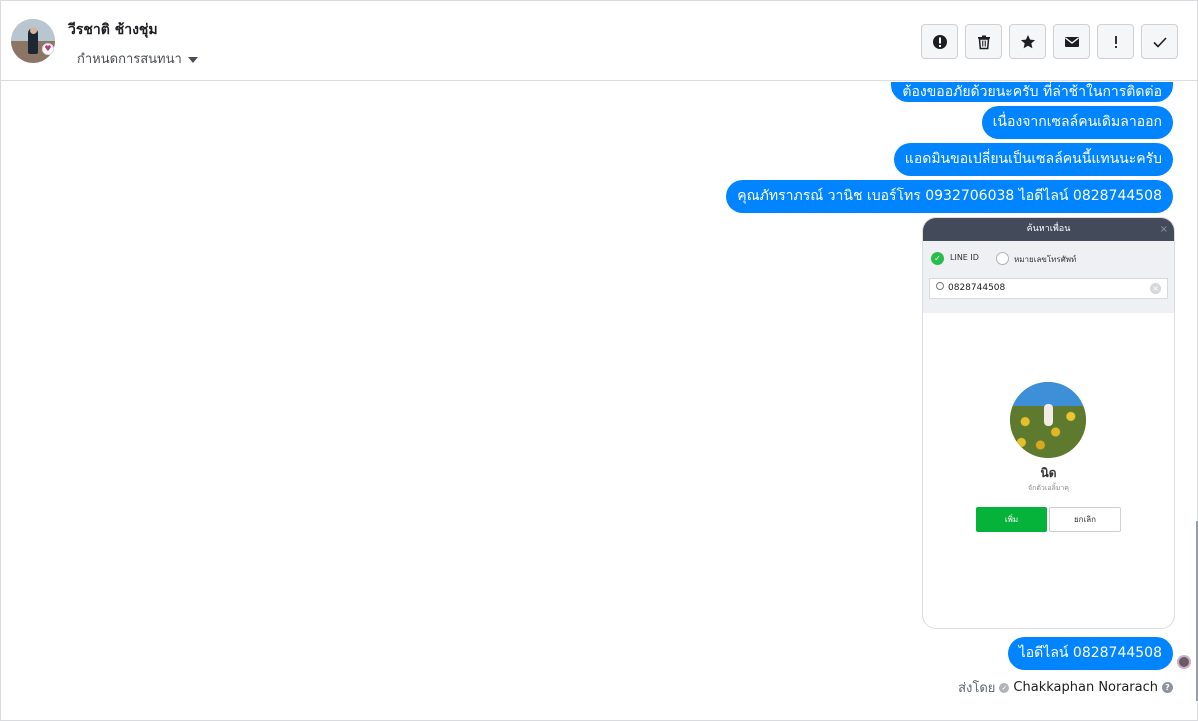 The height and width of the screenshot is (721, 1198). I want to click on alert-circle-icon, so click(939, 41).